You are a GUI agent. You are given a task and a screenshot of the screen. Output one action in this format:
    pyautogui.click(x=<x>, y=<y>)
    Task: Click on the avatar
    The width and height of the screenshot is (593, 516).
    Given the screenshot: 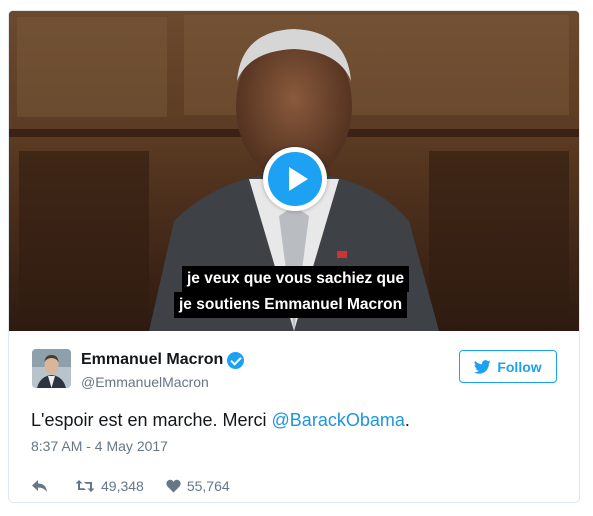 What is the action you would take?
    pyautogui.click(x=51, y=368)
    